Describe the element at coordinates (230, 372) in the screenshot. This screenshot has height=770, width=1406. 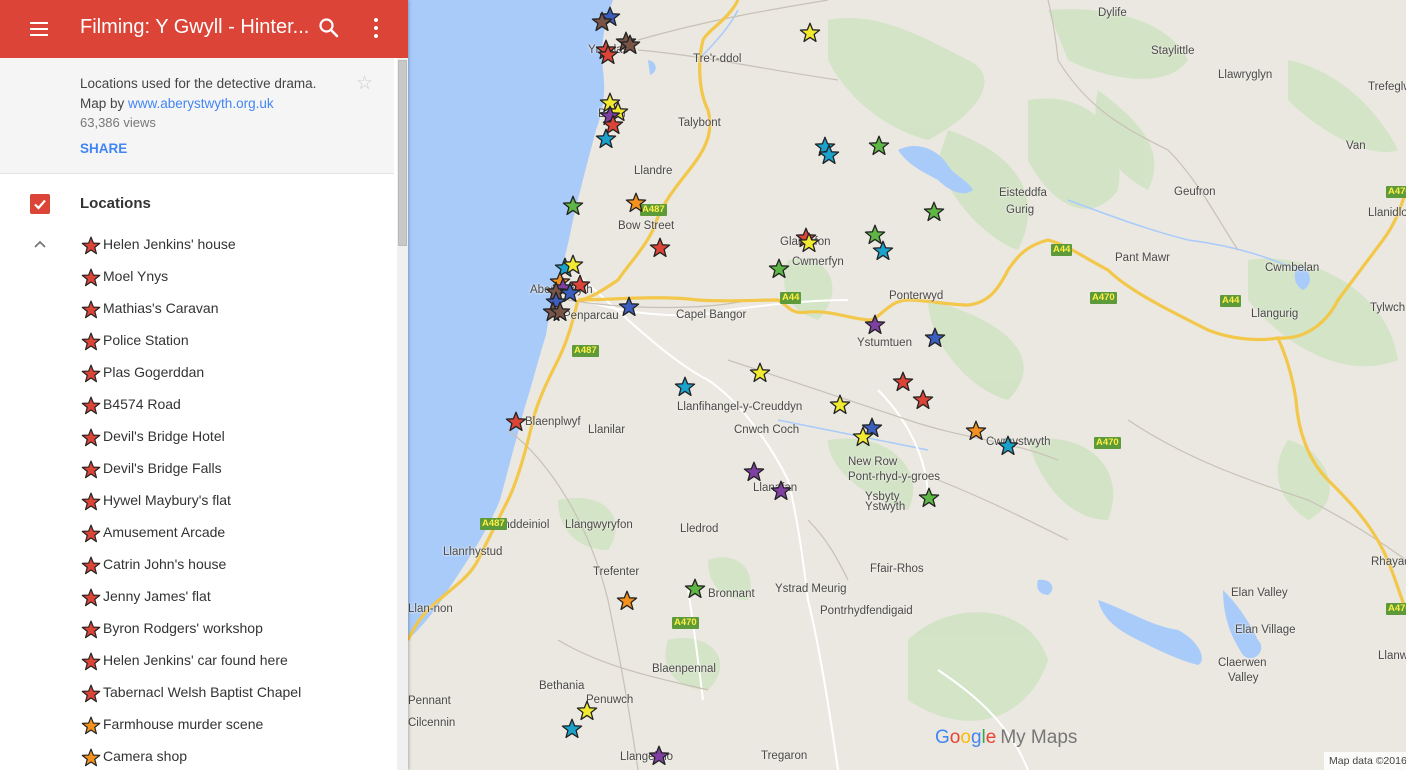
I see `location-item: Plas Gogerddan` at that location.